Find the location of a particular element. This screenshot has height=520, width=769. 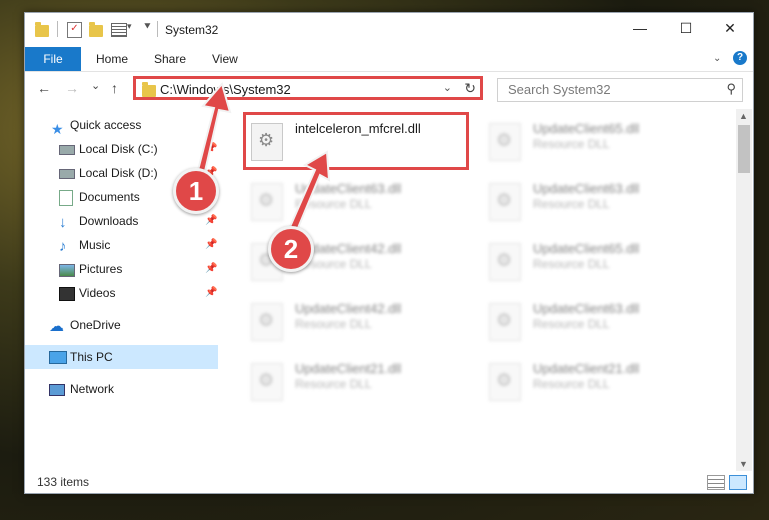

step-2-badge: 2 is located at coordinates (291, 249).